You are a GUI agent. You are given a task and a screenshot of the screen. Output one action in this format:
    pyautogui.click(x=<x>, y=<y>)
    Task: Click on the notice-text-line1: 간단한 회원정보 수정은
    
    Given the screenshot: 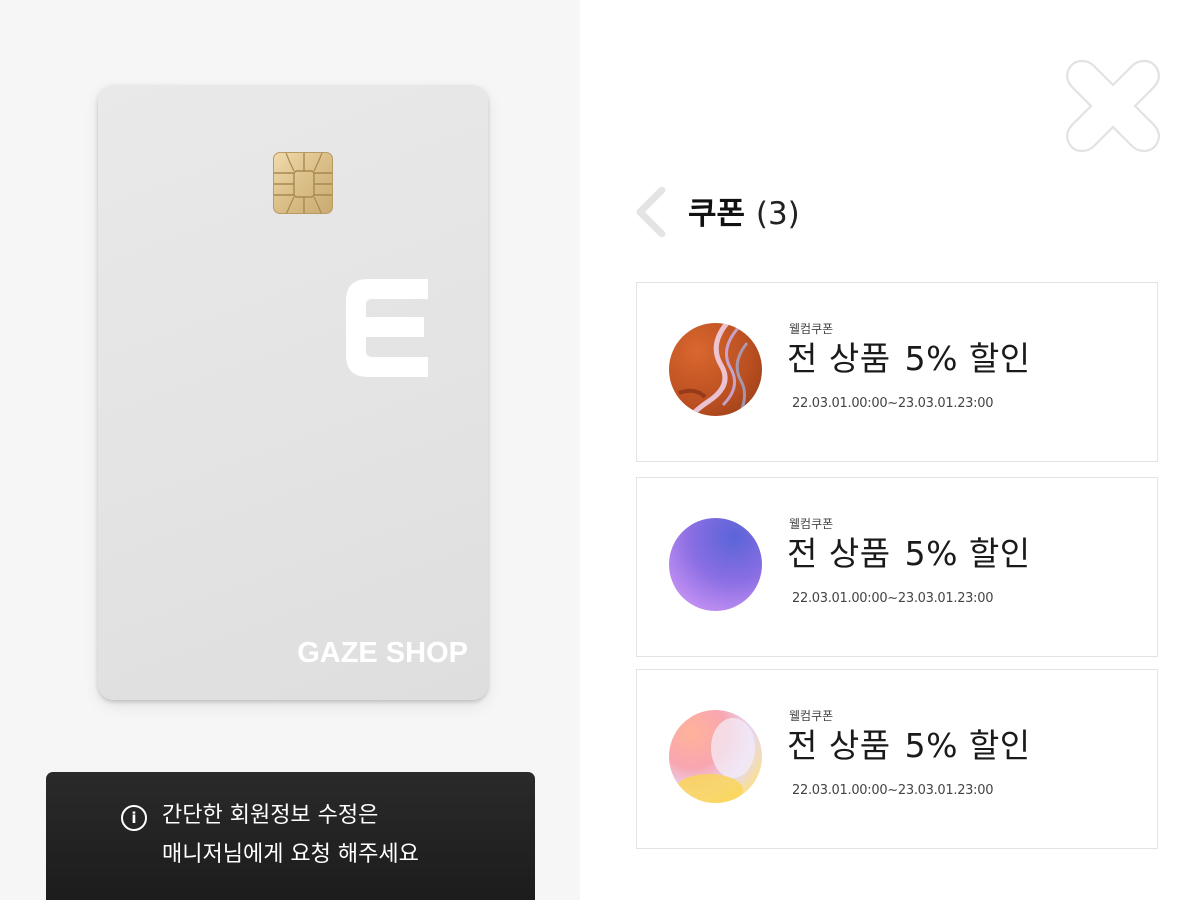 What is the action you would take?
    pyautogui.click(x=270, y=815)
    